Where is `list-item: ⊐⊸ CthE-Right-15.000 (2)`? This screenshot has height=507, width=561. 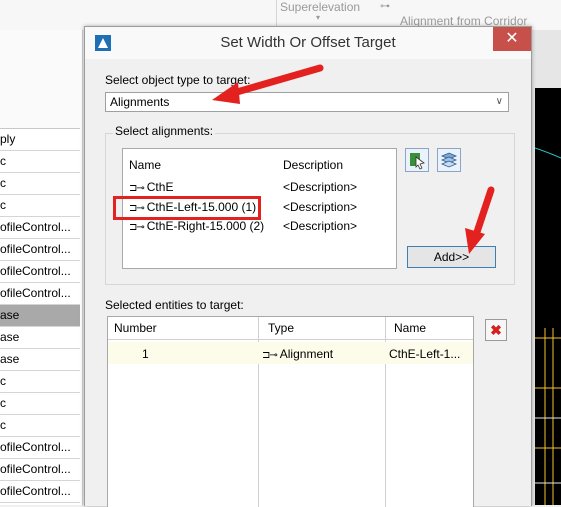 list-item: ⊐⊸ CthE-Right-15.000 (2) is located at coordinates (196, 226).